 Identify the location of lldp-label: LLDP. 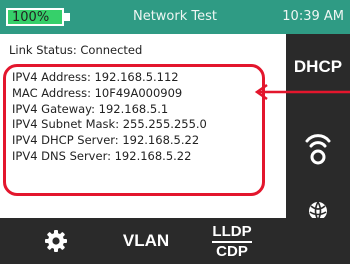
(232, 233).